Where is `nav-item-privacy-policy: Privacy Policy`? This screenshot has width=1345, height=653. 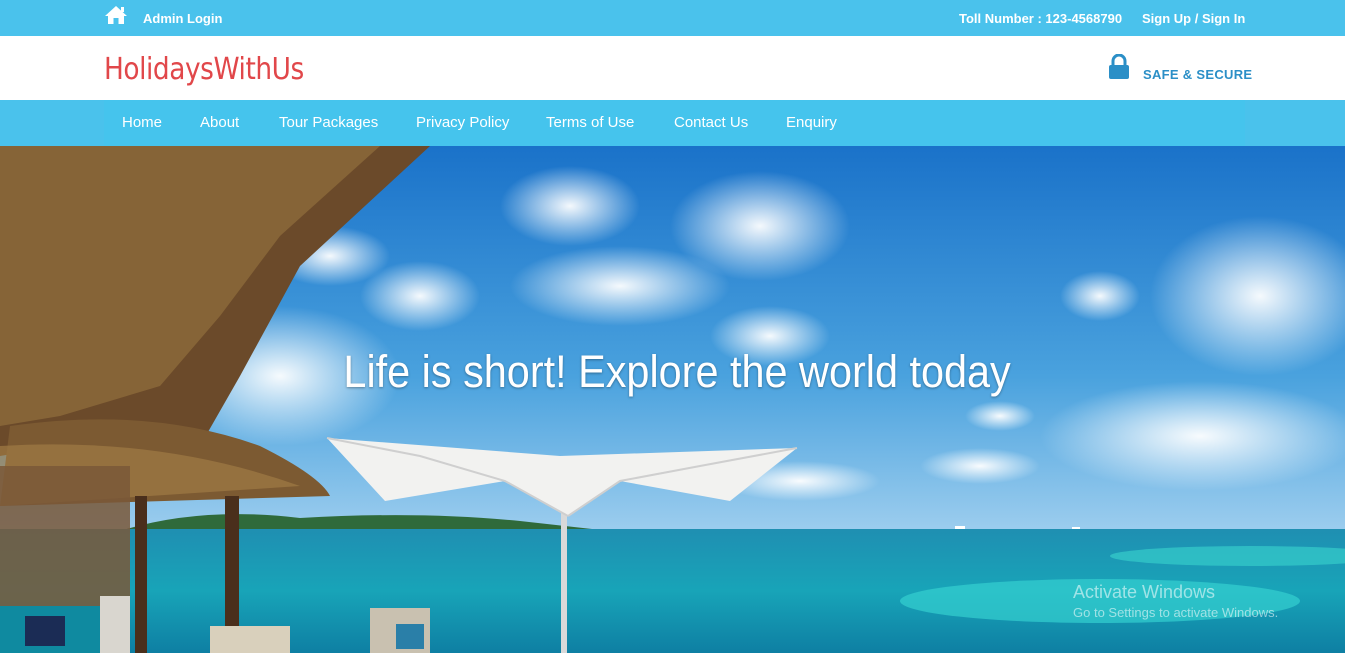
nav-item-privacy-policy: Privacy Policy is located at coordinates (462, 122).